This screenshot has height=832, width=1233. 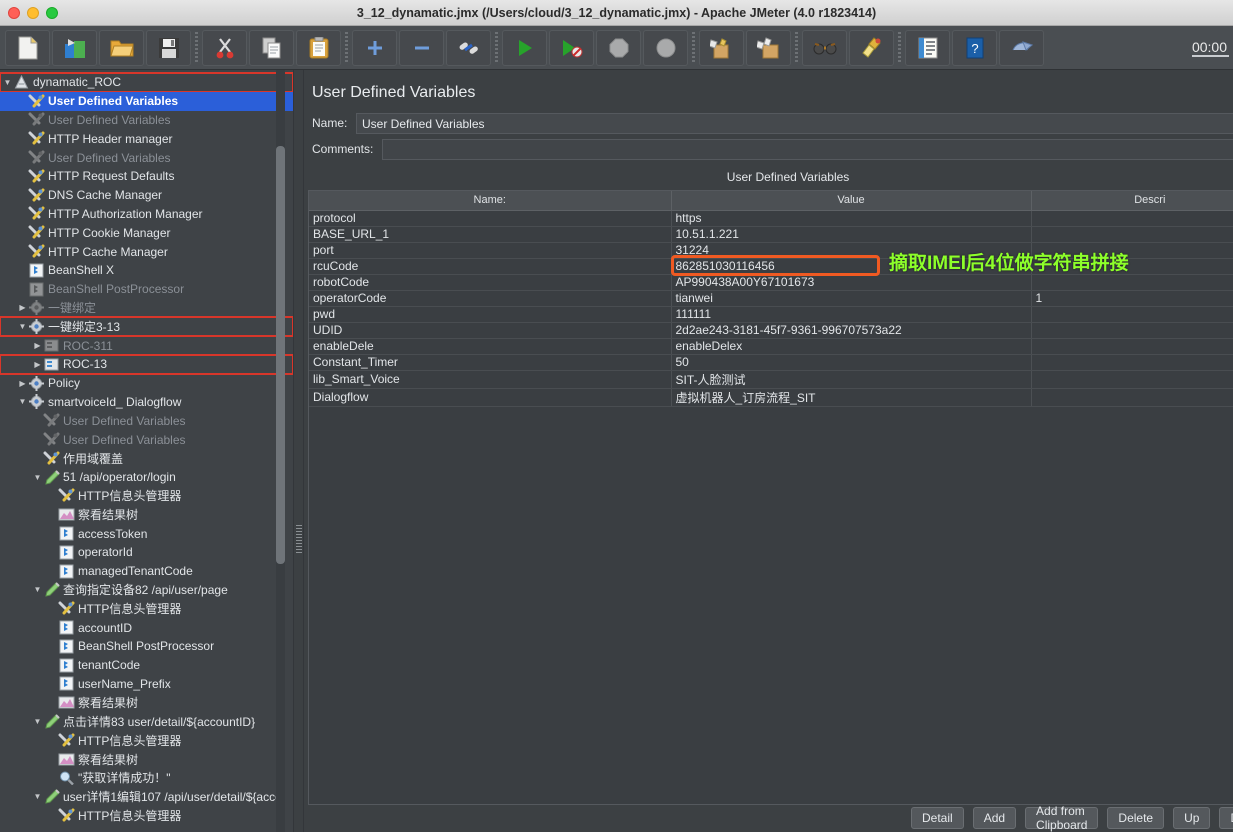 I want to click on start-no-pauses-icon, so click(x=571, y=47).